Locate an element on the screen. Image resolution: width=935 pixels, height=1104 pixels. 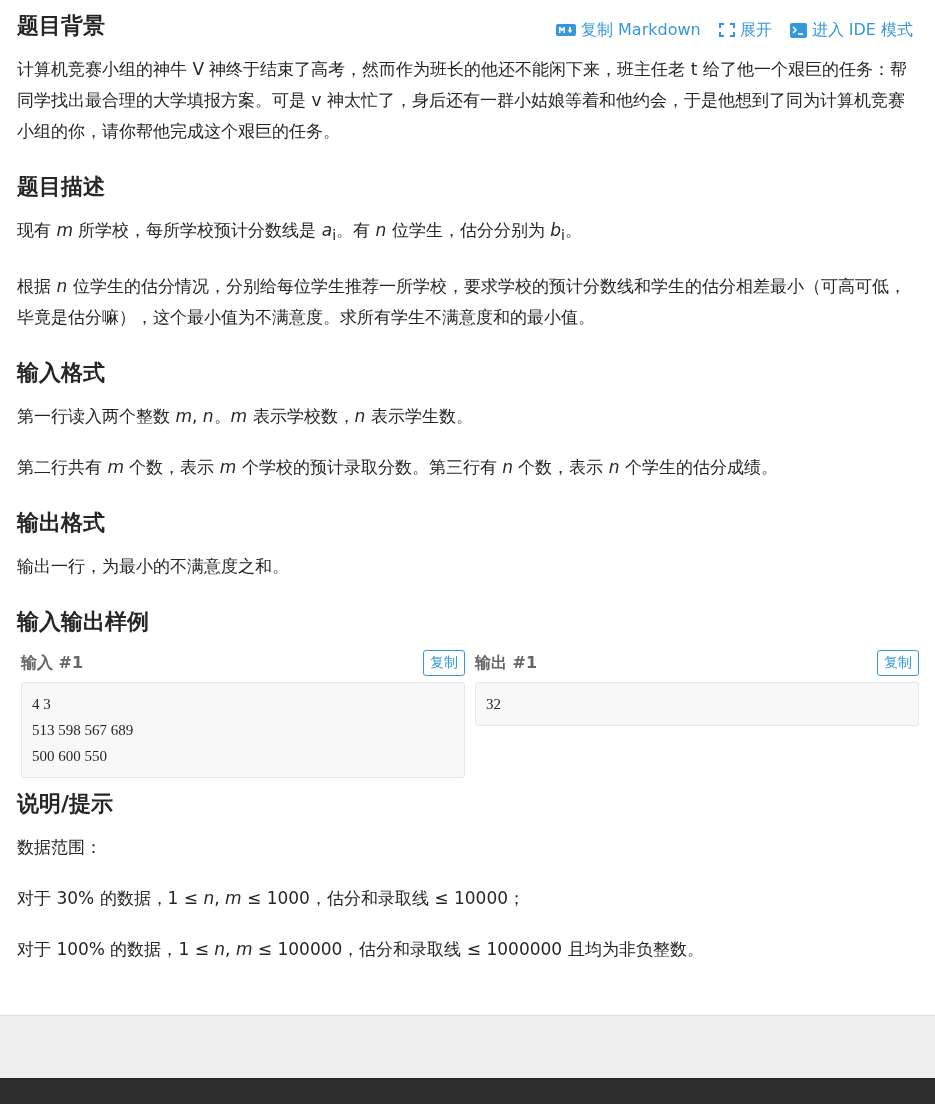
paragraph: 对于 30% 的数据，1 ≤ n, m ≤ 1000，估分和录取线 ≤ 10000； is located at coordinates (272, 899).